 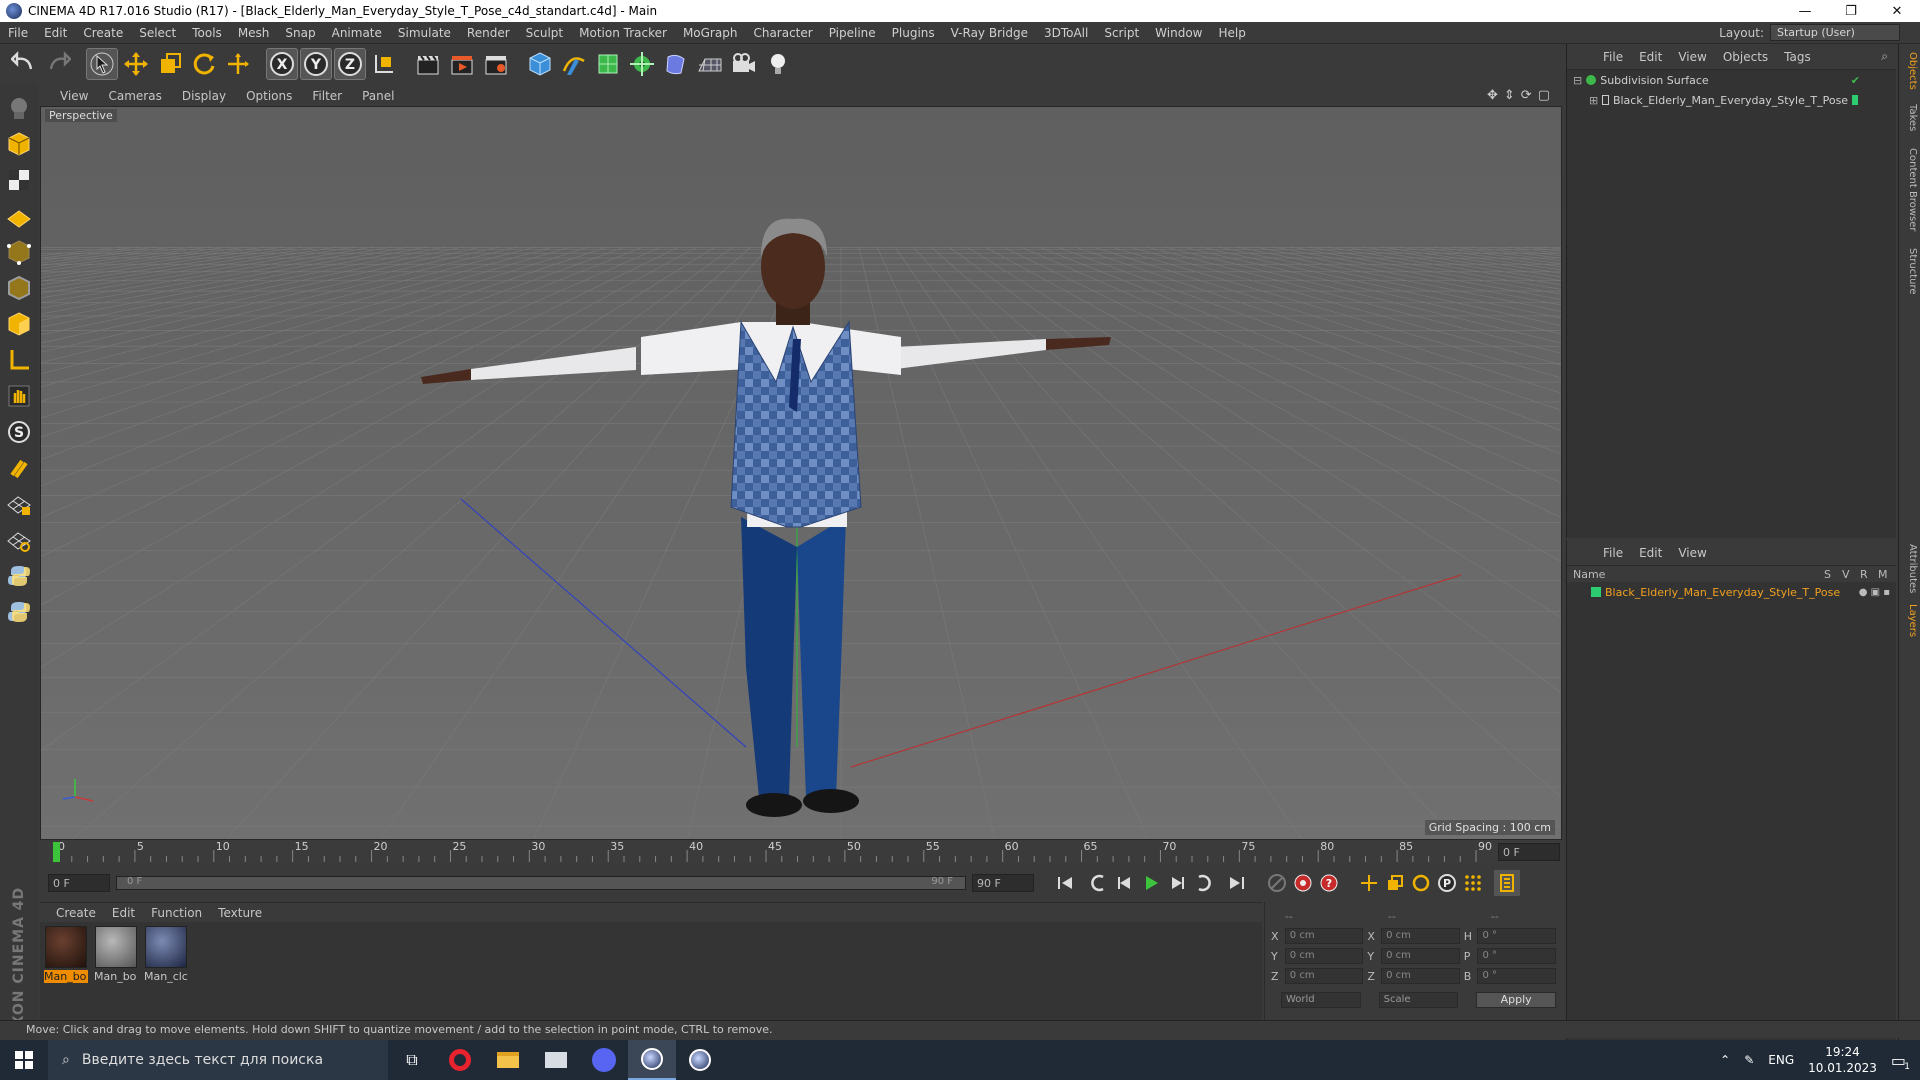 What do you see at coordinates (1177, 883) in the screenshot?
I see `next-frame-button` at bounding box center [1177, 883].